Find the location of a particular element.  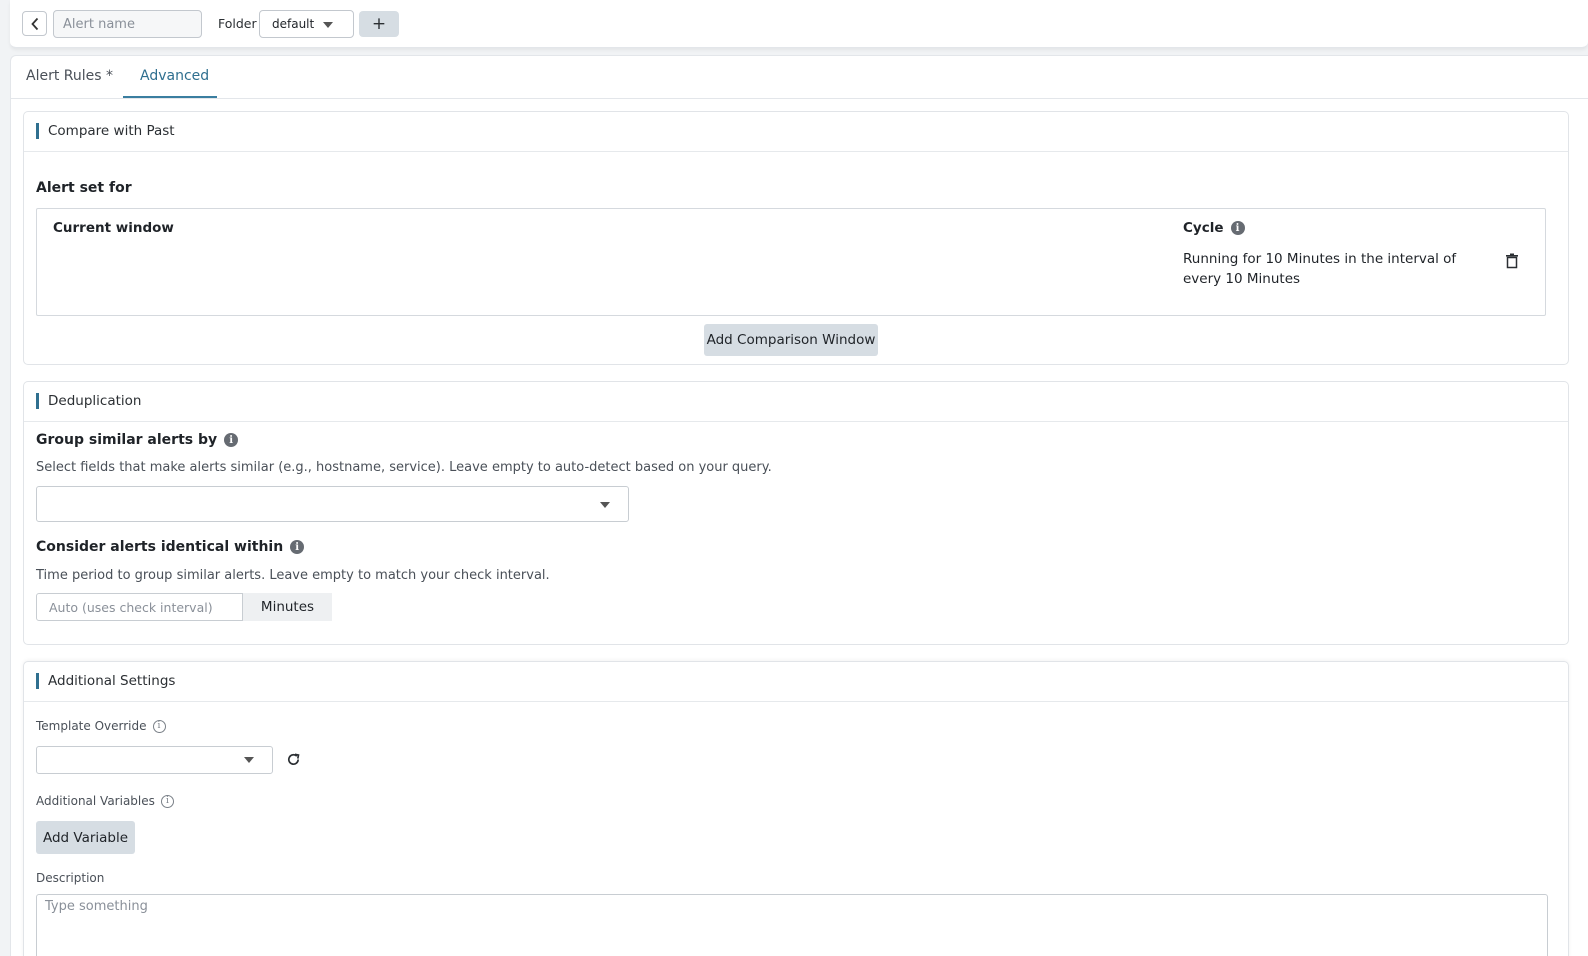

alert-set-for-text: Alert set for is located at coordinates (84, 188).